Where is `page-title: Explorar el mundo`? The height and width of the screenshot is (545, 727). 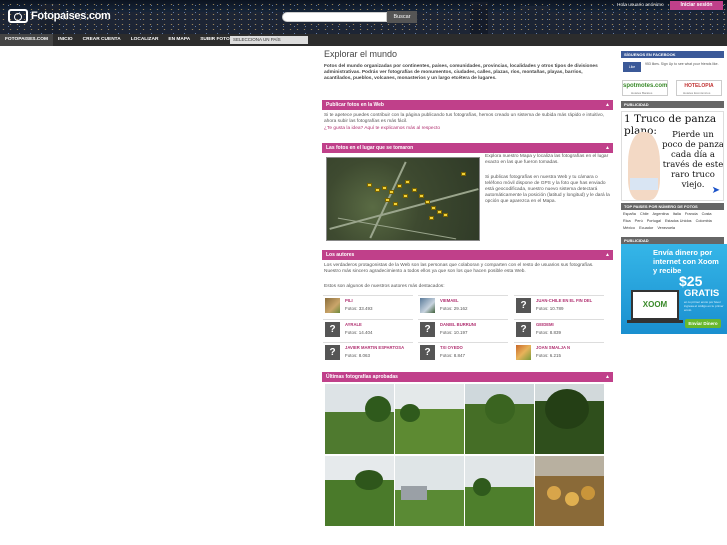 page-title: Explorar el mundo is located at coordinates (361, 54).